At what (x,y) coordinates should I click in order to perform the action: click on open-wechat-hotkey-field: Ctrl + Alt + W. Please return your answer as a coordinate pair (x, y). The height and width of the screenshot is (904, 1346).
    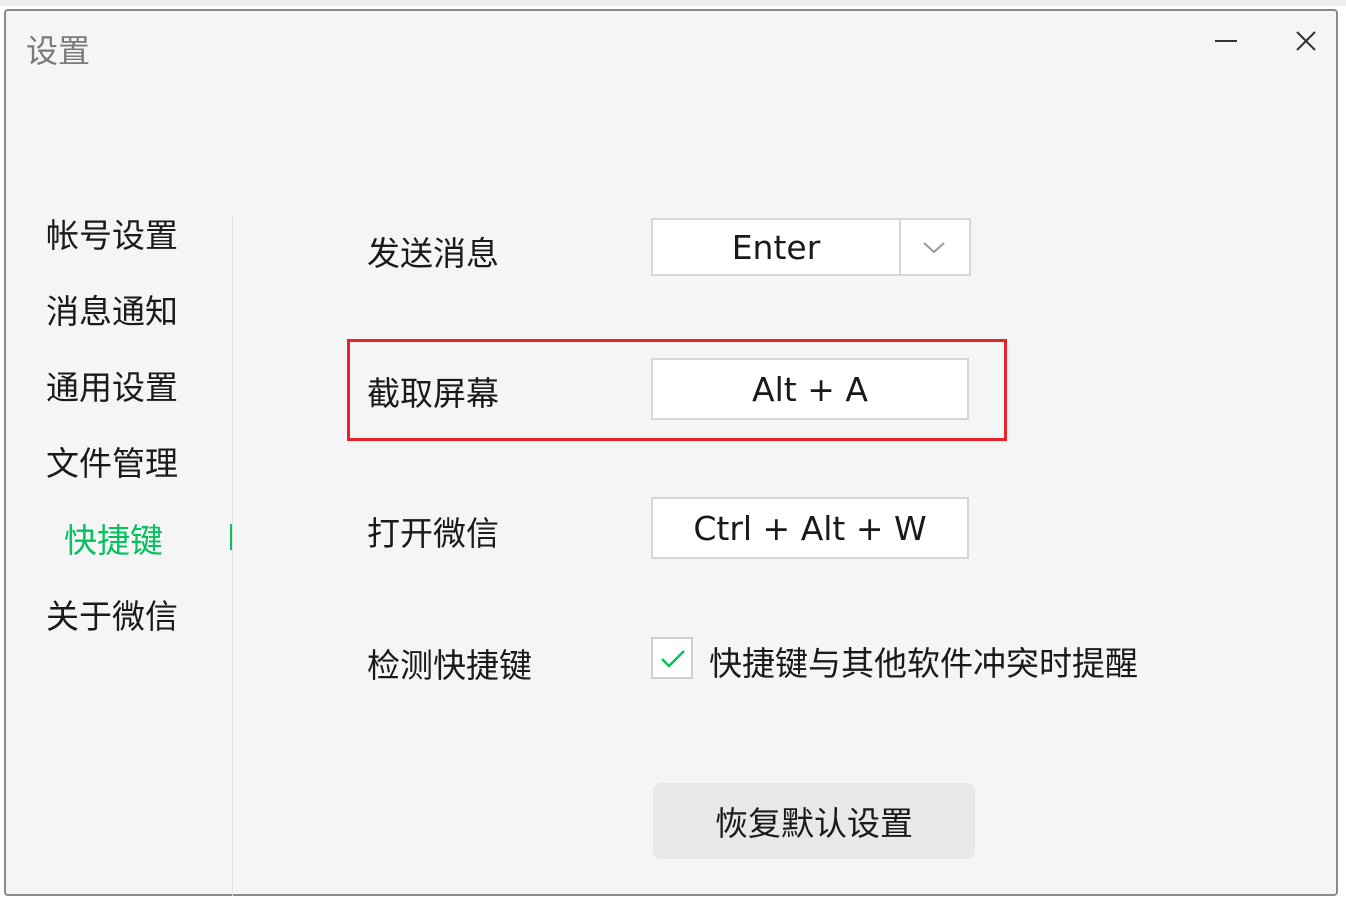
    Looking at the image, I should click on (810, 528).